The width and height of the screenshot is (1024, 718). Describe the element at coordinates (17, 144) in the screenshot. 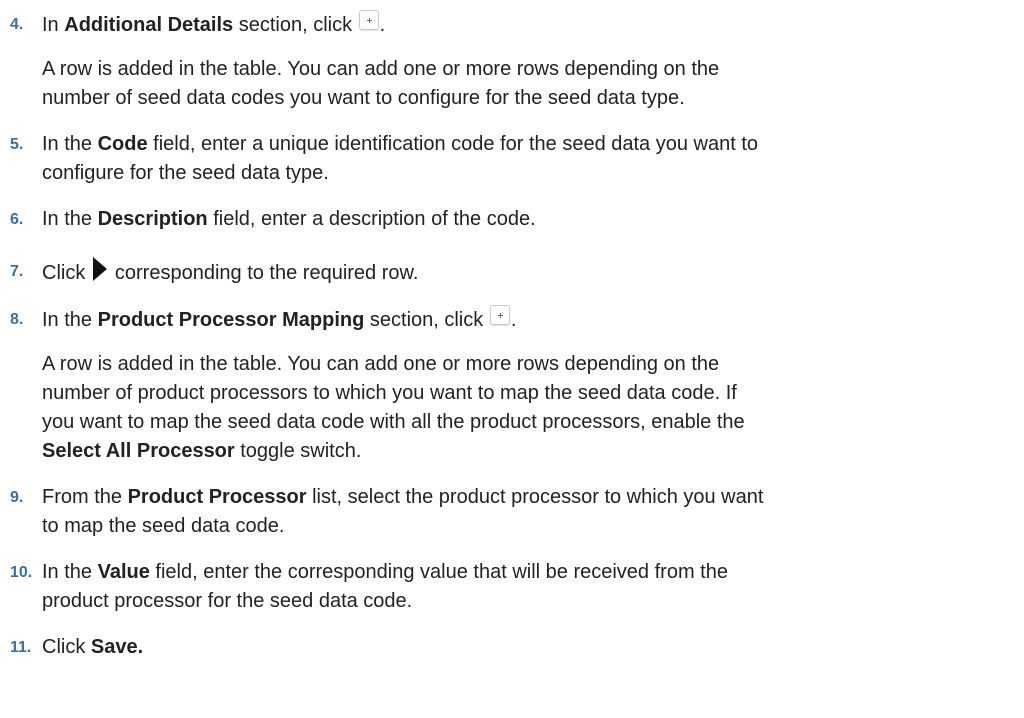

I see `step-number: 5.` at that location.